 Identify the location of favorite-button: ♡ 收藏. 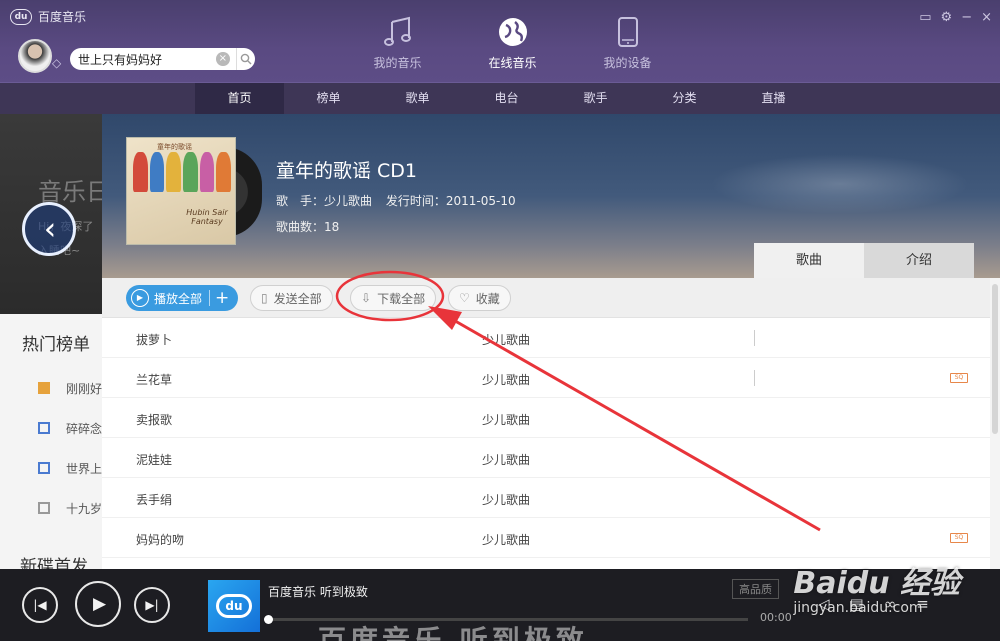
(479, 298).